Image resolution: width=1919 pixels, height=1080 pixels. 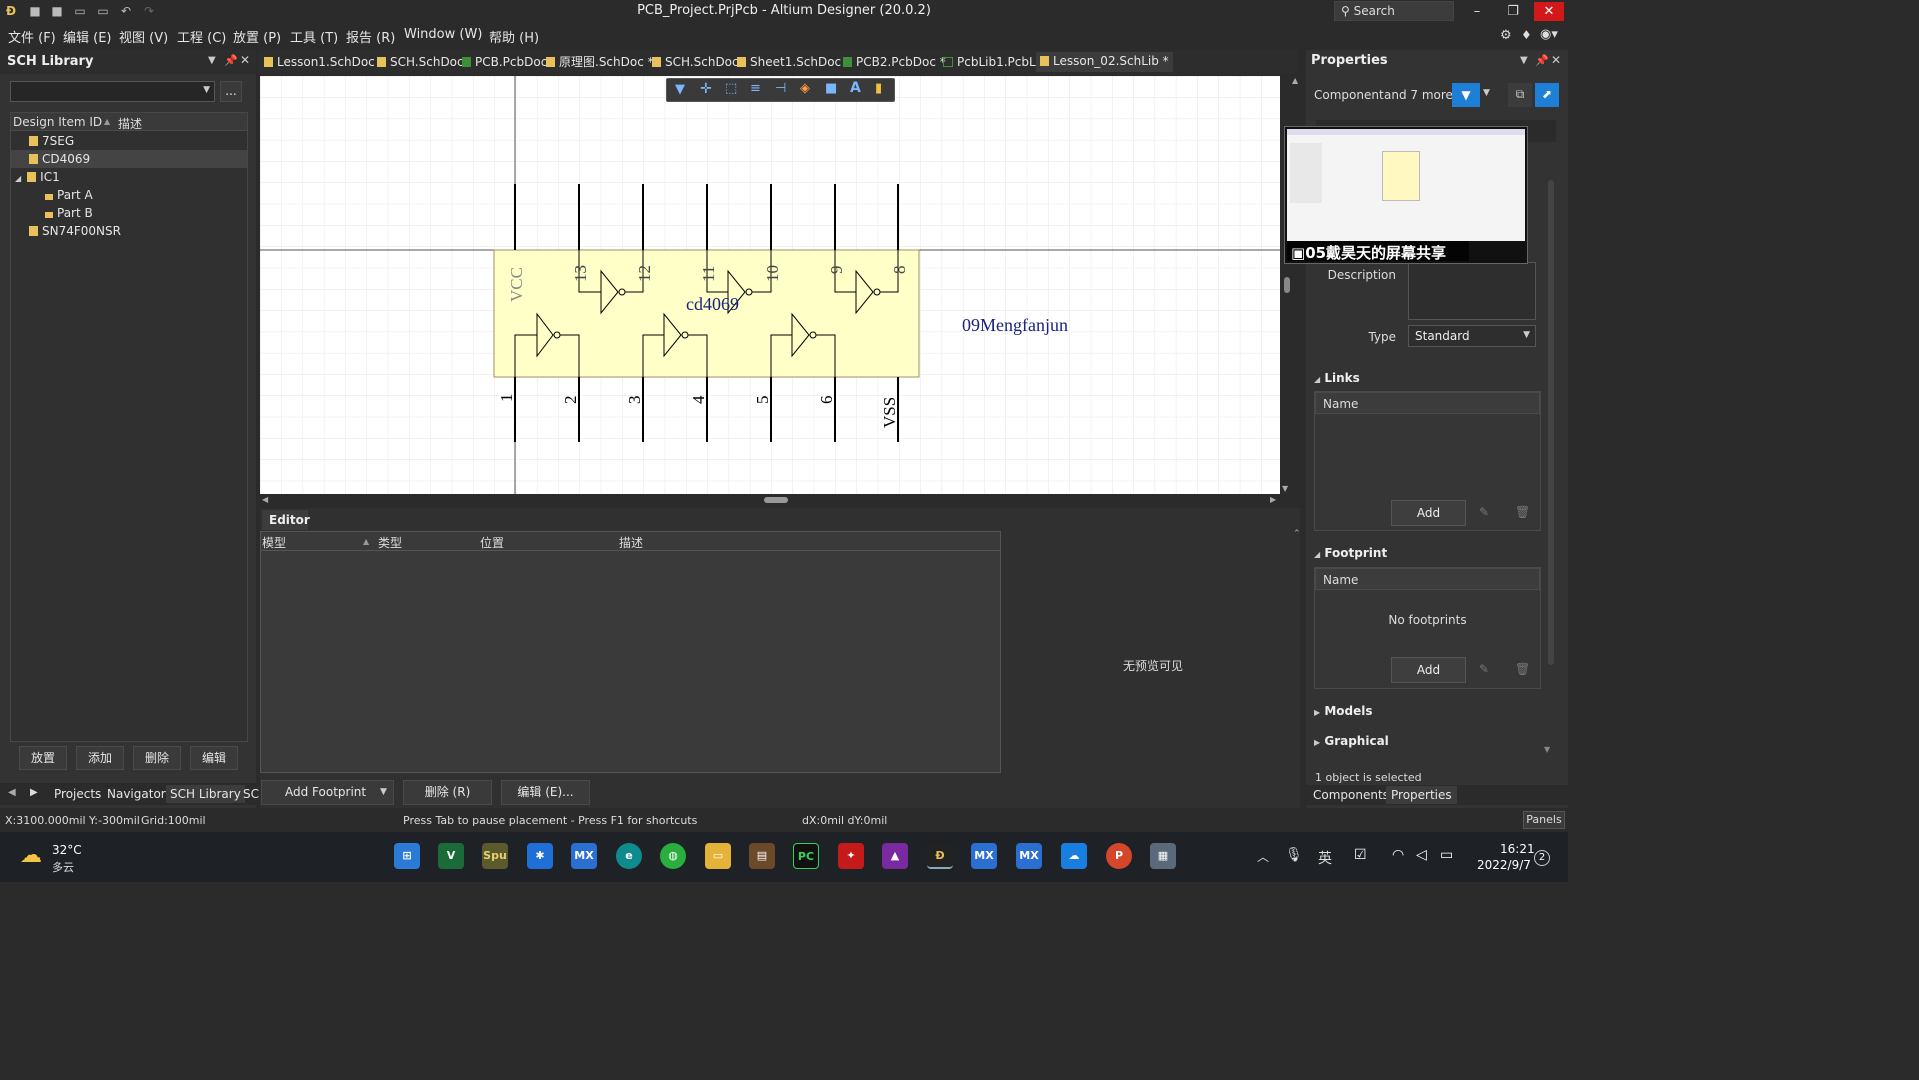 What do you see at coordinates (1477, 11) in the screenshot?
I see `minimize-button: –` at bounding box center [1477, 11].